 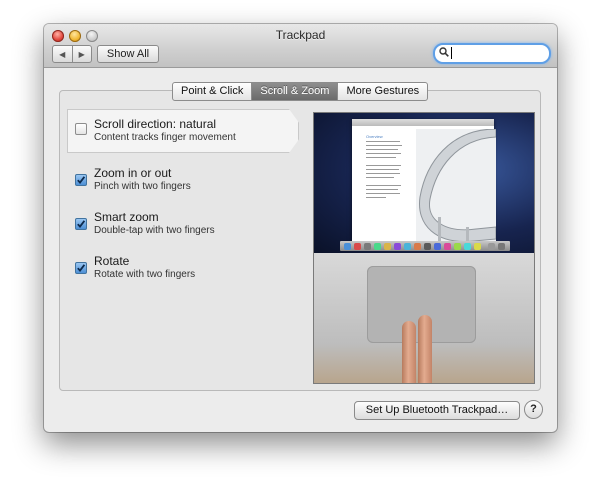 I want to click on option-title: Zoom in or out, so click(x=133, y=173).